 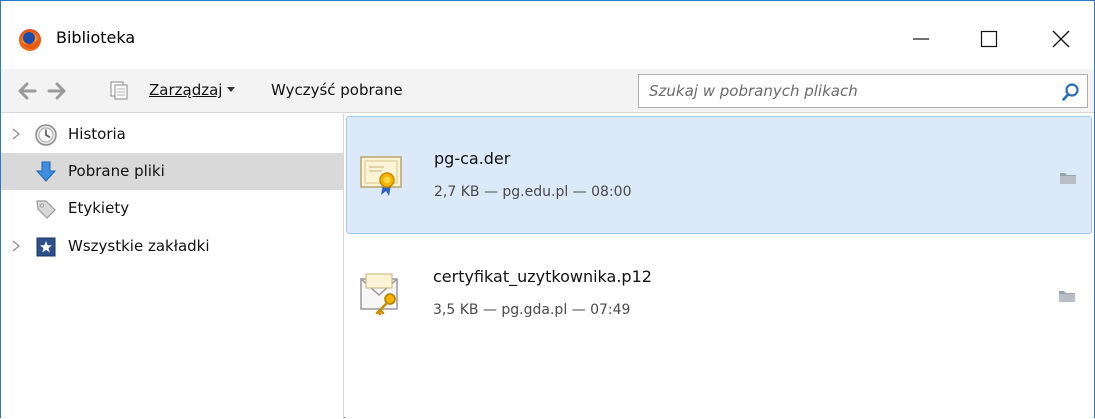 What do you see at coordinates (532, 310) in the screenshot?
I see `download-details: 3,5 KB — pg.gda.pl — 07:49` at bounding box center [532, 310].